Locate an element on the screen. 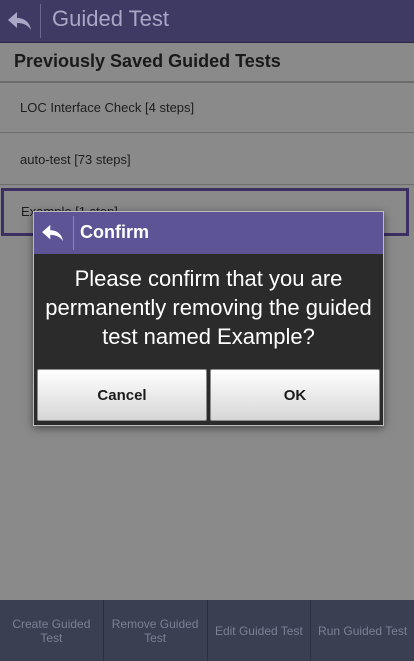 Image resolution: width=414 pixels, height=661 pixels. remove-guided-test-button: Remove Guided Test is located at coordinates (156, 630).